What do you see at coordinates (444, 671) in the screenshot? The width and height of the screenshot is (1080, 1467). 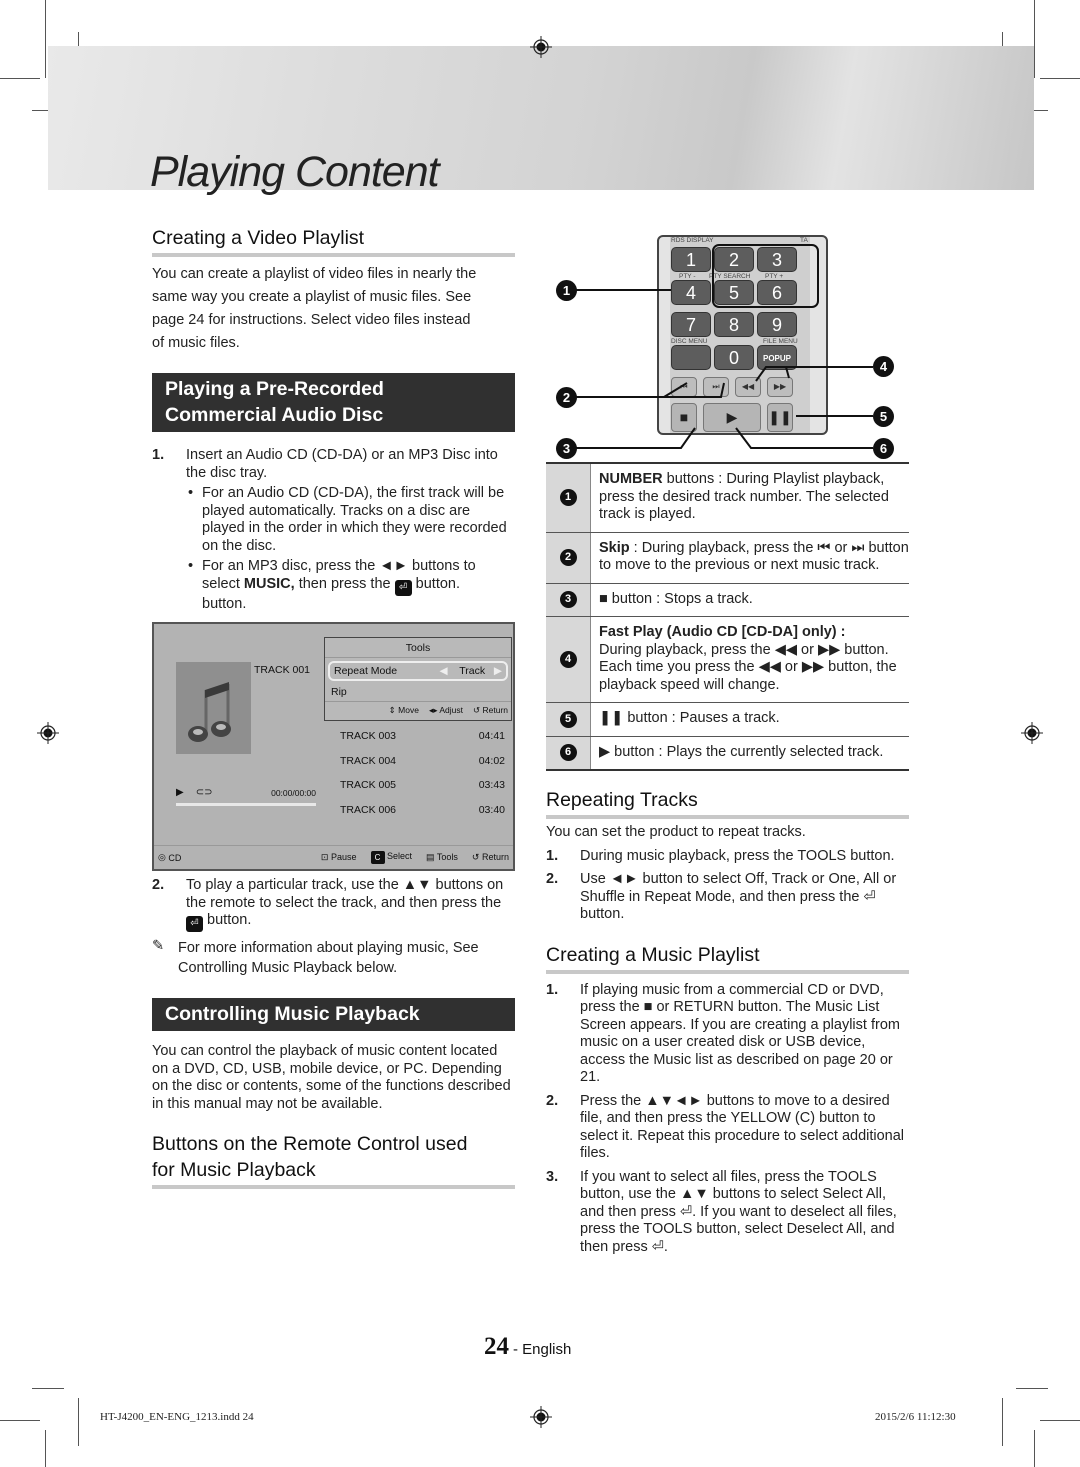 I see `arrow-left-icon: ◀` at bounding box center [444, 671].